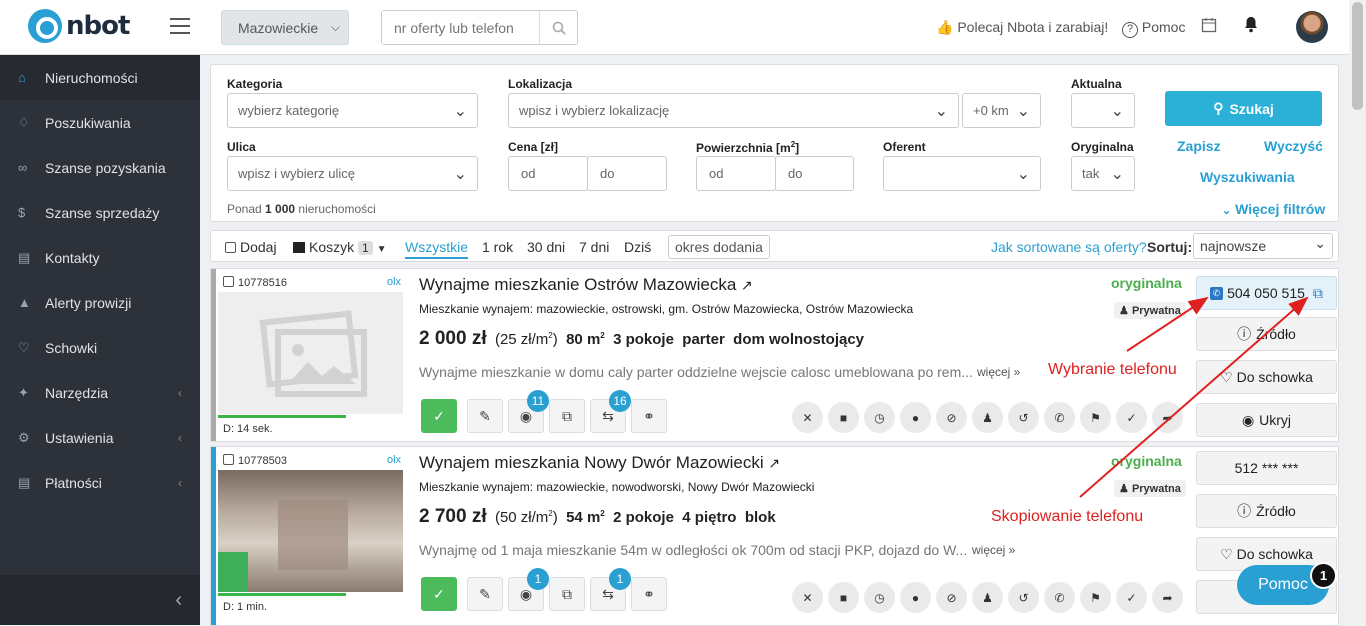 This screenshot has width=1366, height=626. Describe the element at coordinates (79, 26) in the screenshot. I see `logo: nbot` at that location.